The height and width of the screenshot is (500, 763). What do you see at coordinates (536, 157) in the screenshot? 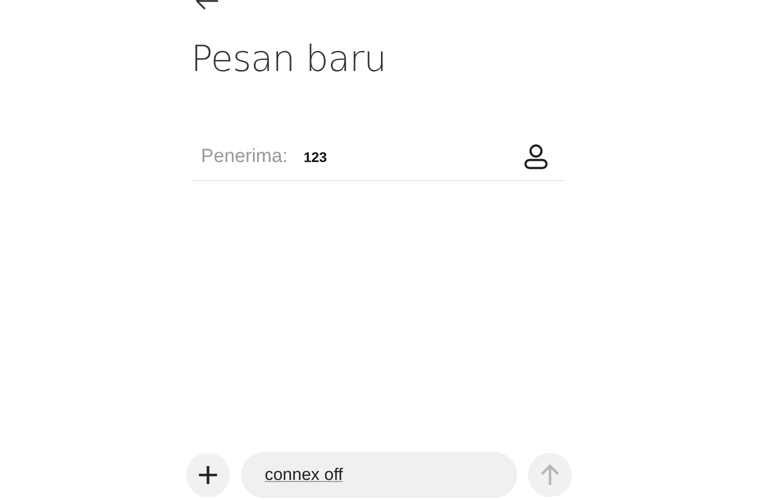
I see `contact-icon` at bounding box center [536, 157].